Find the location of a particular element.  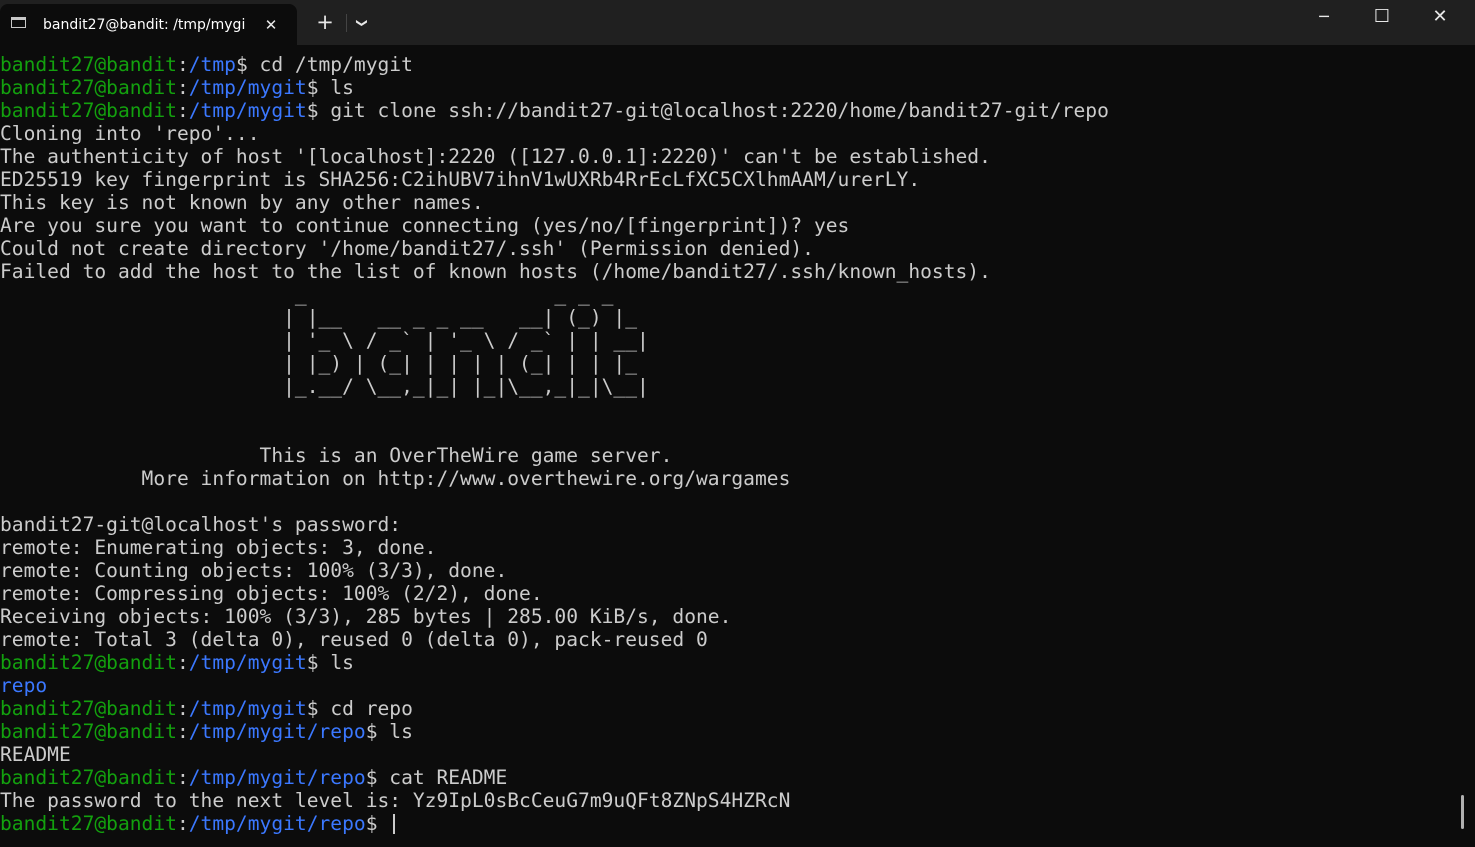

title-bar: bandit27@bandit: /tmp/mygi ✕ + ❯ ─ ☐ ✕ is located at coordinates (737, 22).